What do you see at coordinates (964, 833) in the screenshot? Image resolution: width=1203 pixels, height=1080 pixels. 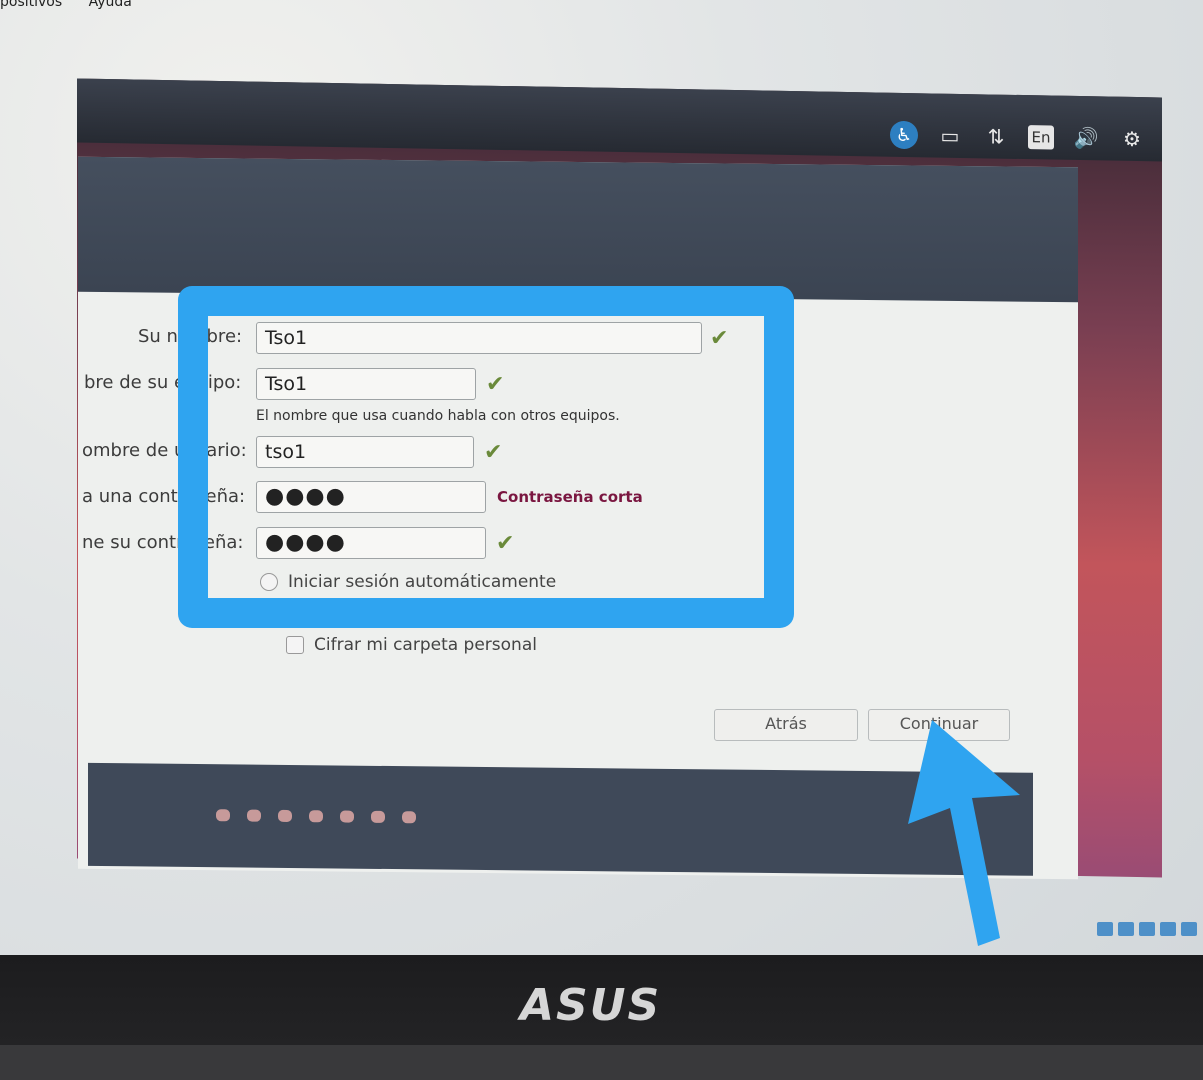 I see `pointer-arrow-icon` at bounding box center [964, 833].